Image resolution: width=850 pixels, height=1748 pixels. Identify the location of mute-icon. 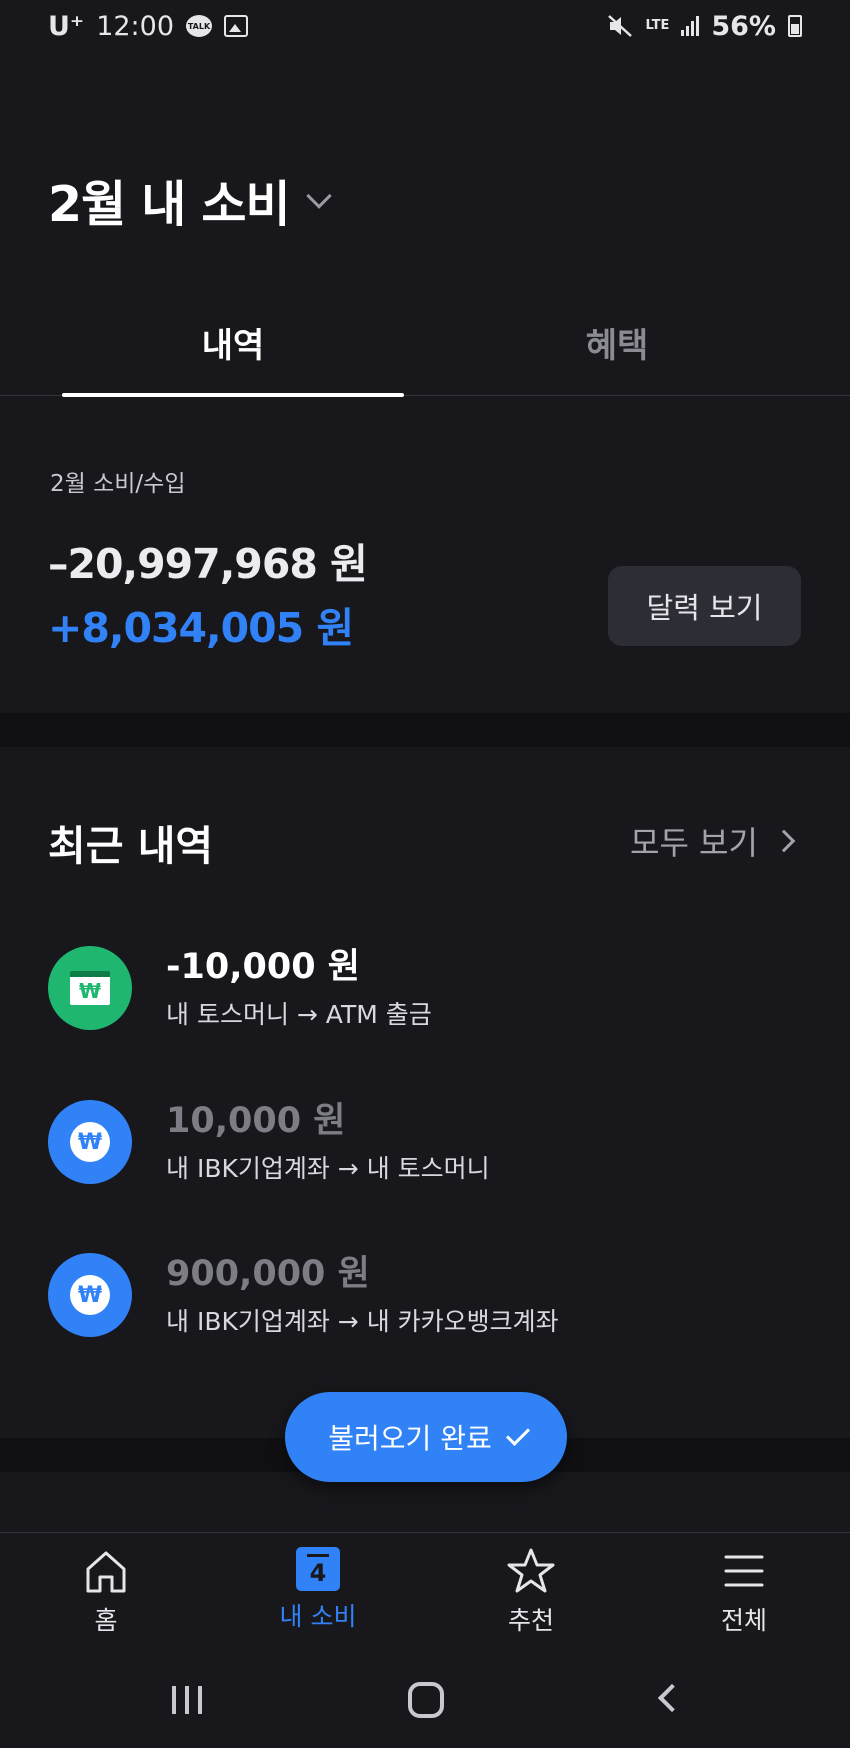
(620, 26).